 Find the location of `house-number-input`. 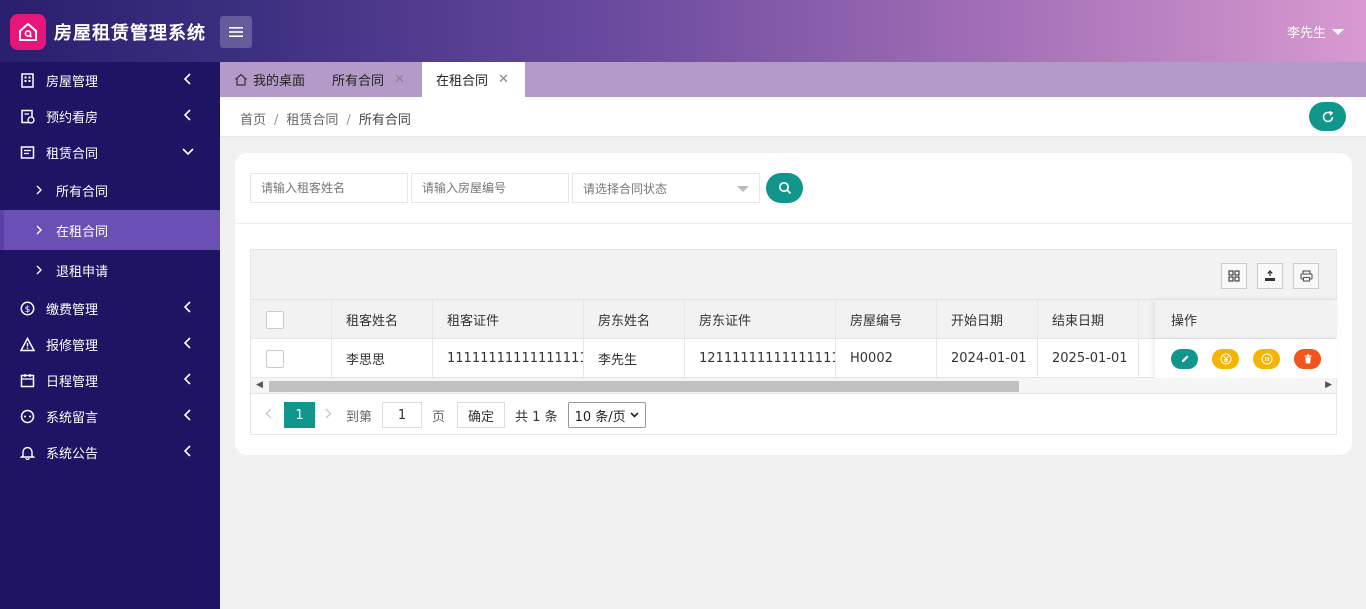

house-number-input is located at coordinates (490, 188).